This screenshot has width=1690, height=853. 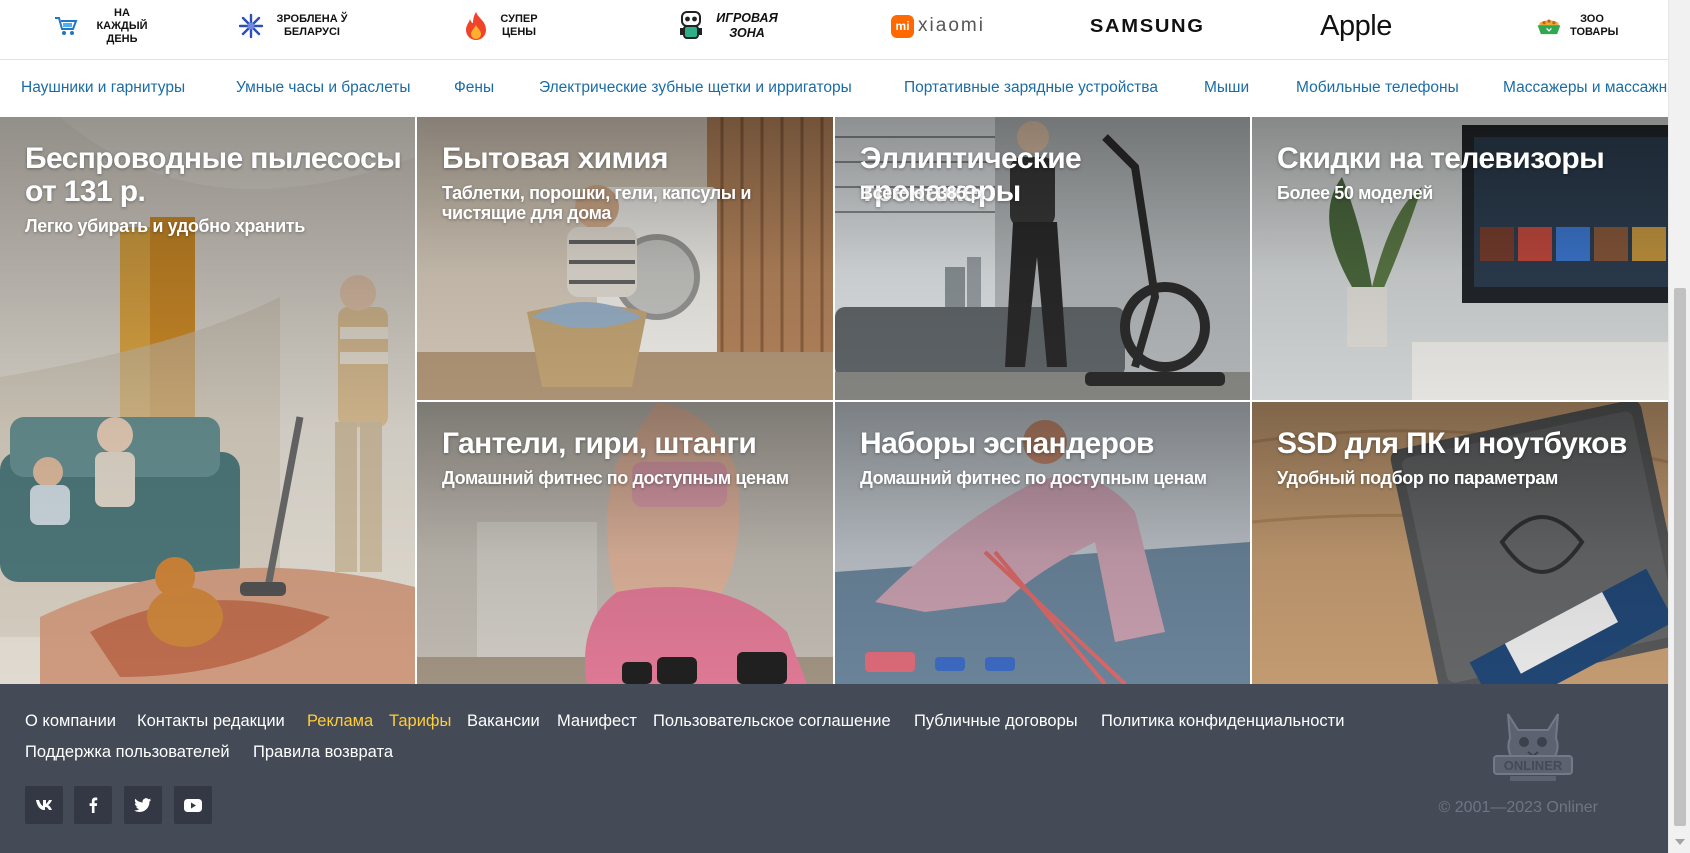 What do you see at coordinates (143, 805) in the screenshot?
I see `twitter-icon` at bounding box center [143, 805].